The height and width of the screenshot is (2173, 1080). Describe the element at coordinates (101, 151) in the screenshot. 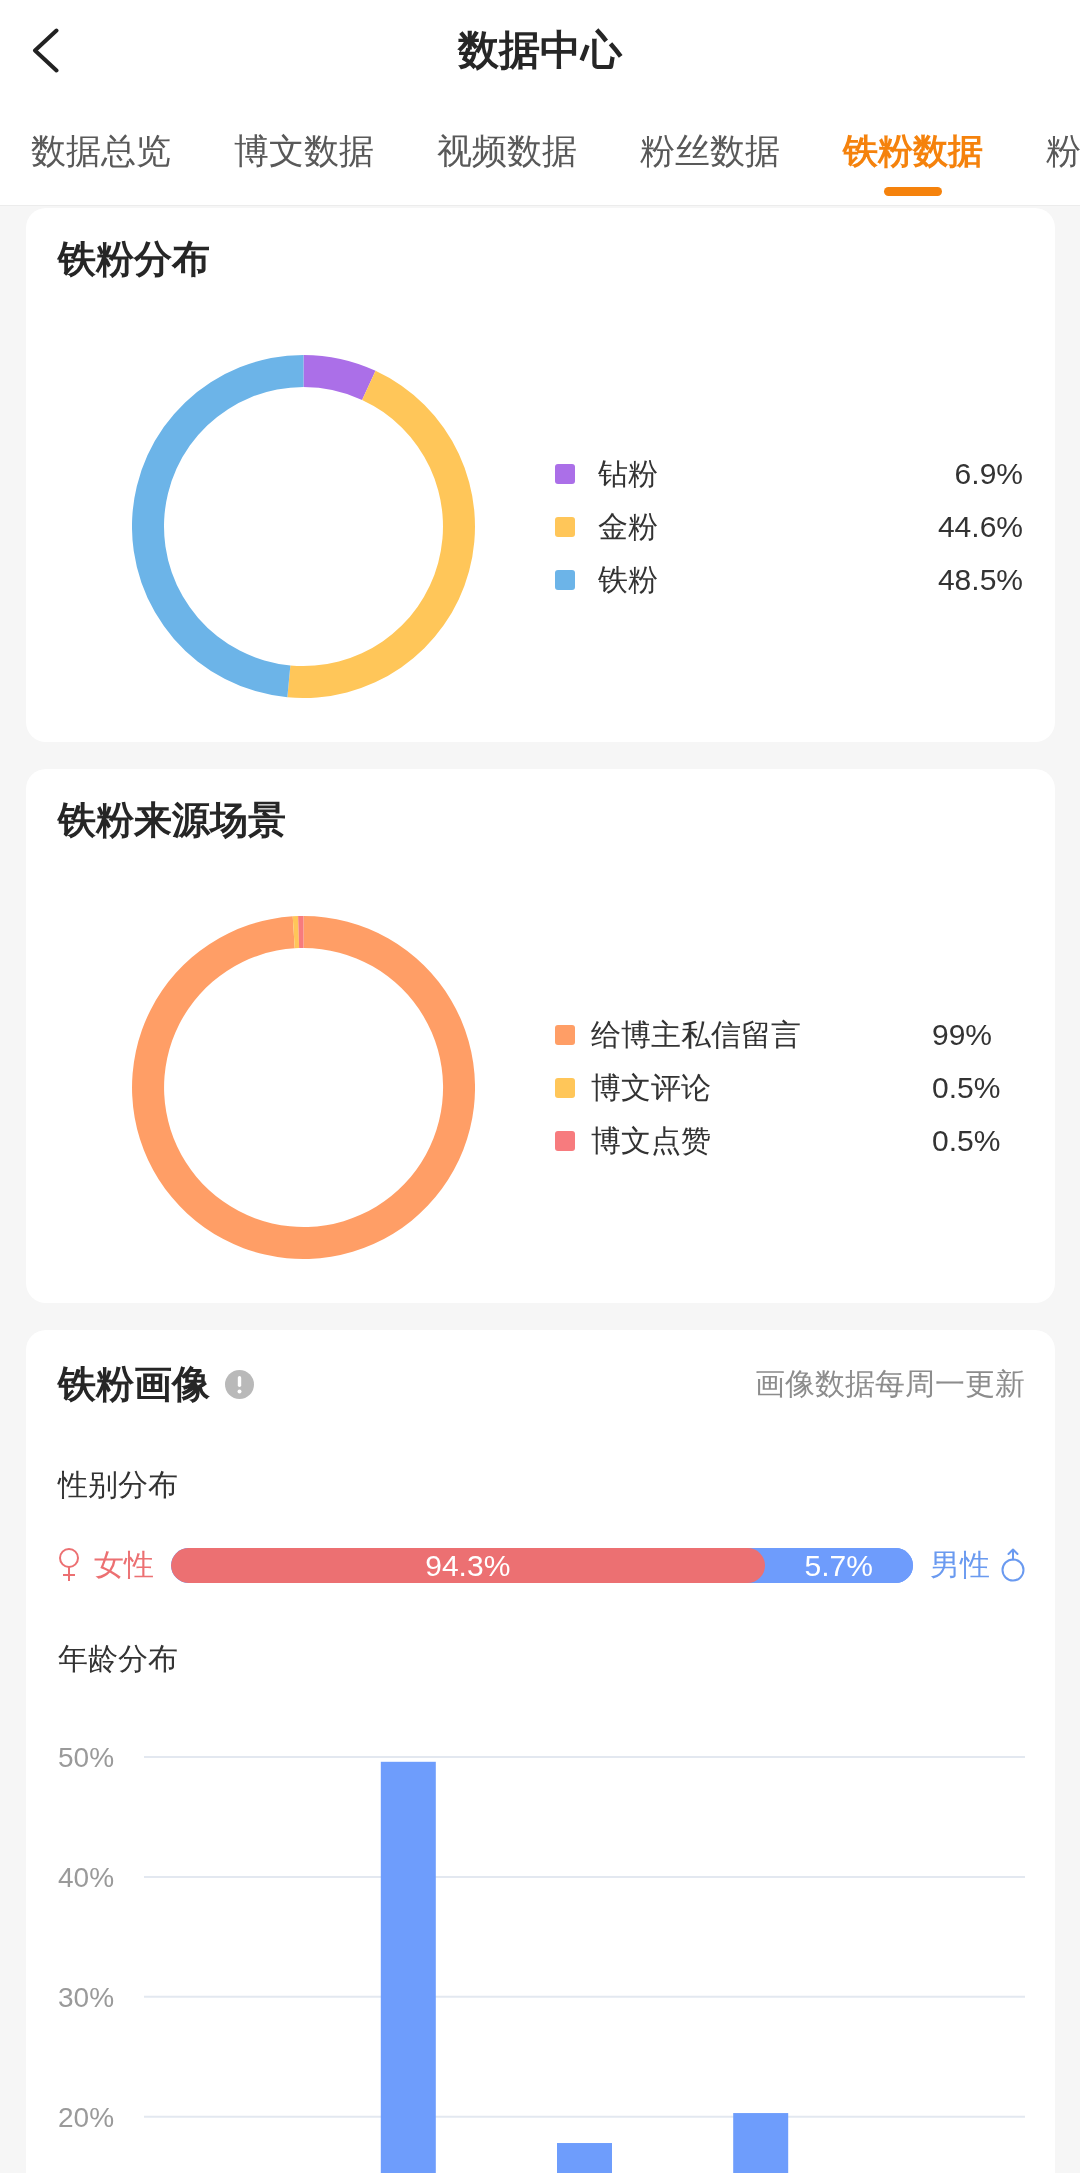

I see `tab: 数据总览` at that location.